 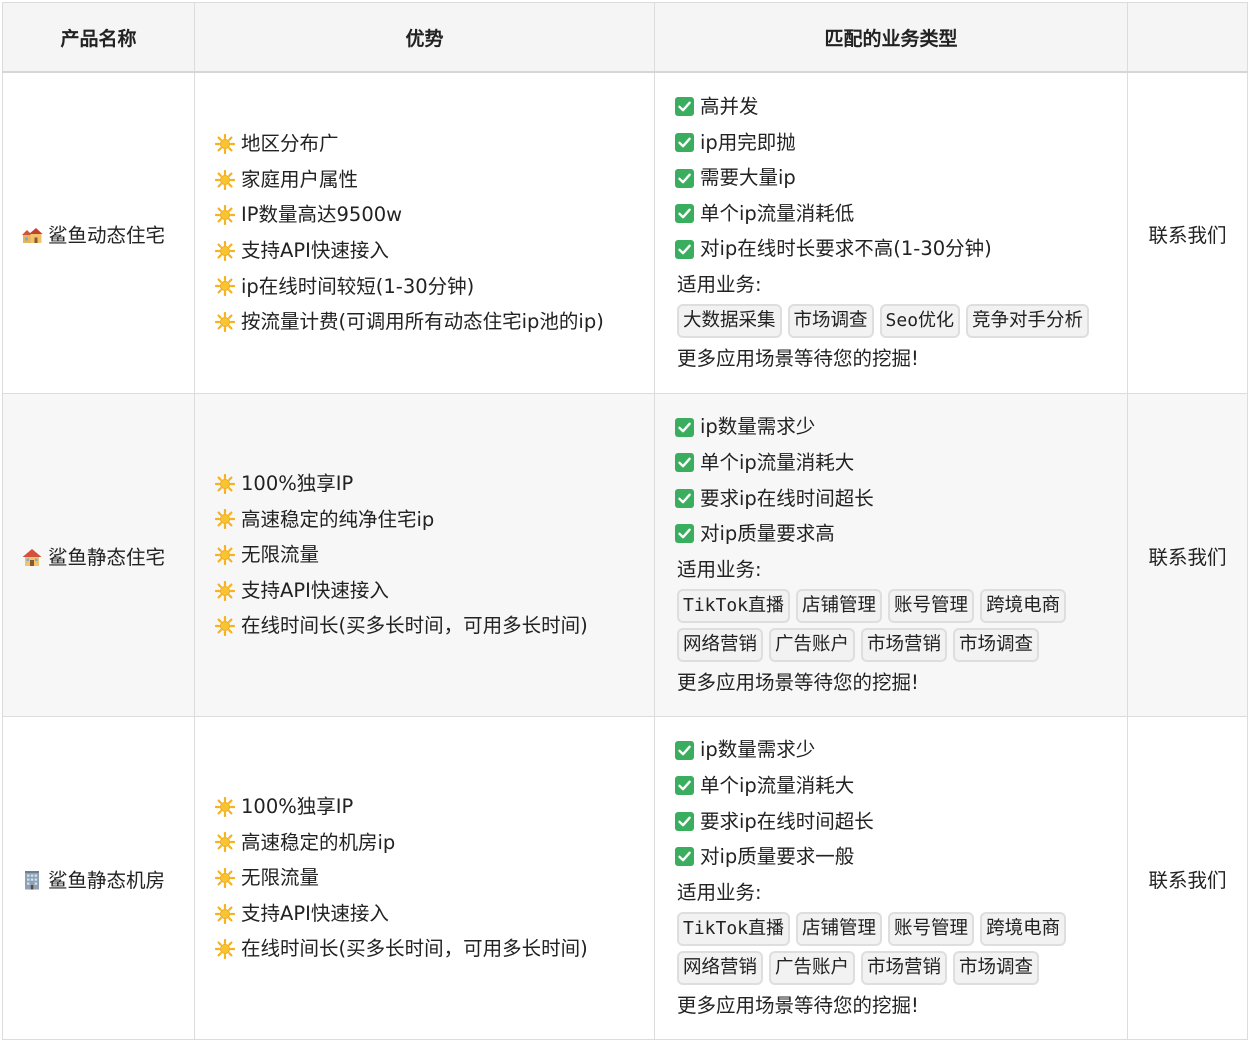 I want to click on requirement-item: 要求ip在线时间超长, so click(x=900, y=822).